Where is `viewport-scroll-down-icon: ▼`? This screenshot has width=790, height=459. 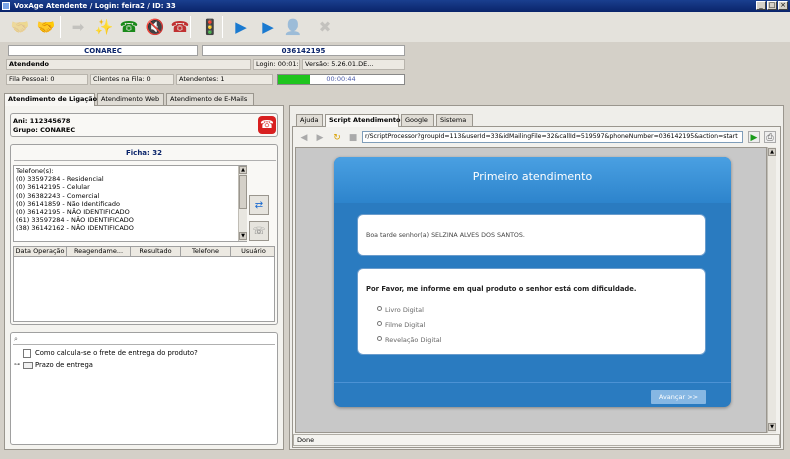 viewport-scroll-down-icon: ▼ is located at coordinates (772, 427).